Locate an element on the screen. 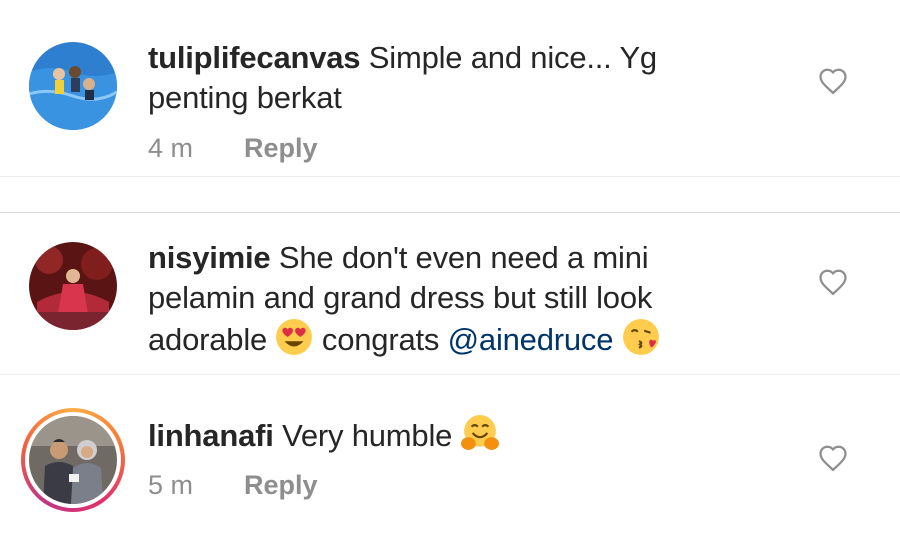  timestamp: 5 m is located at coordinates (171, 485).